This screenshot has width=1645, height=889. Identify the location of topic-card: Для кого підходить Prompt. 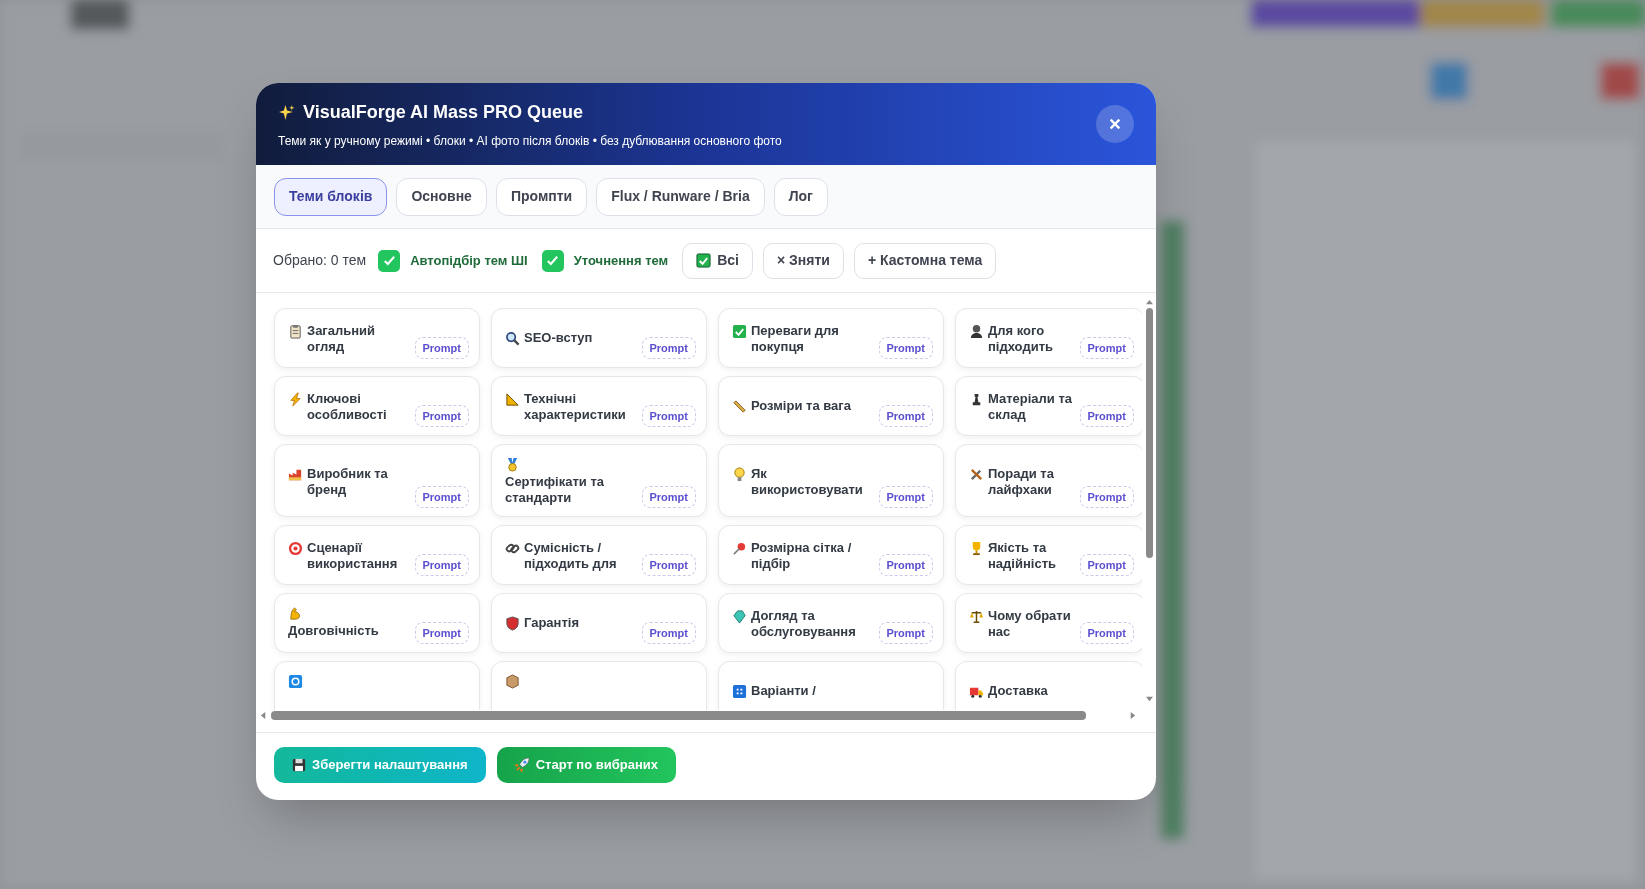
(1048, 338).